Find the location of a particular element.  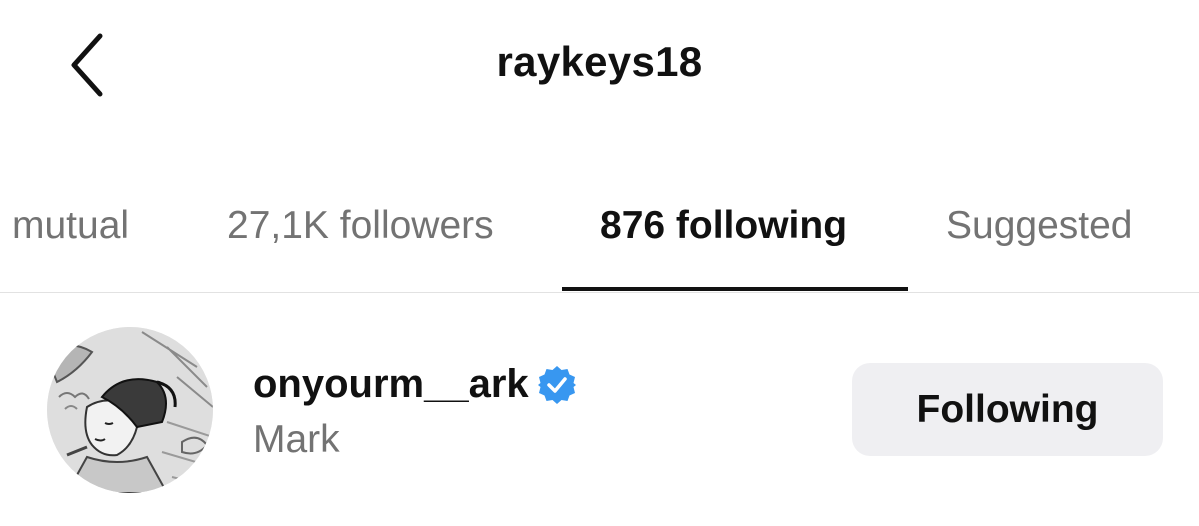

tab-suggested: Suggested is located at coordinates (1039, 226).